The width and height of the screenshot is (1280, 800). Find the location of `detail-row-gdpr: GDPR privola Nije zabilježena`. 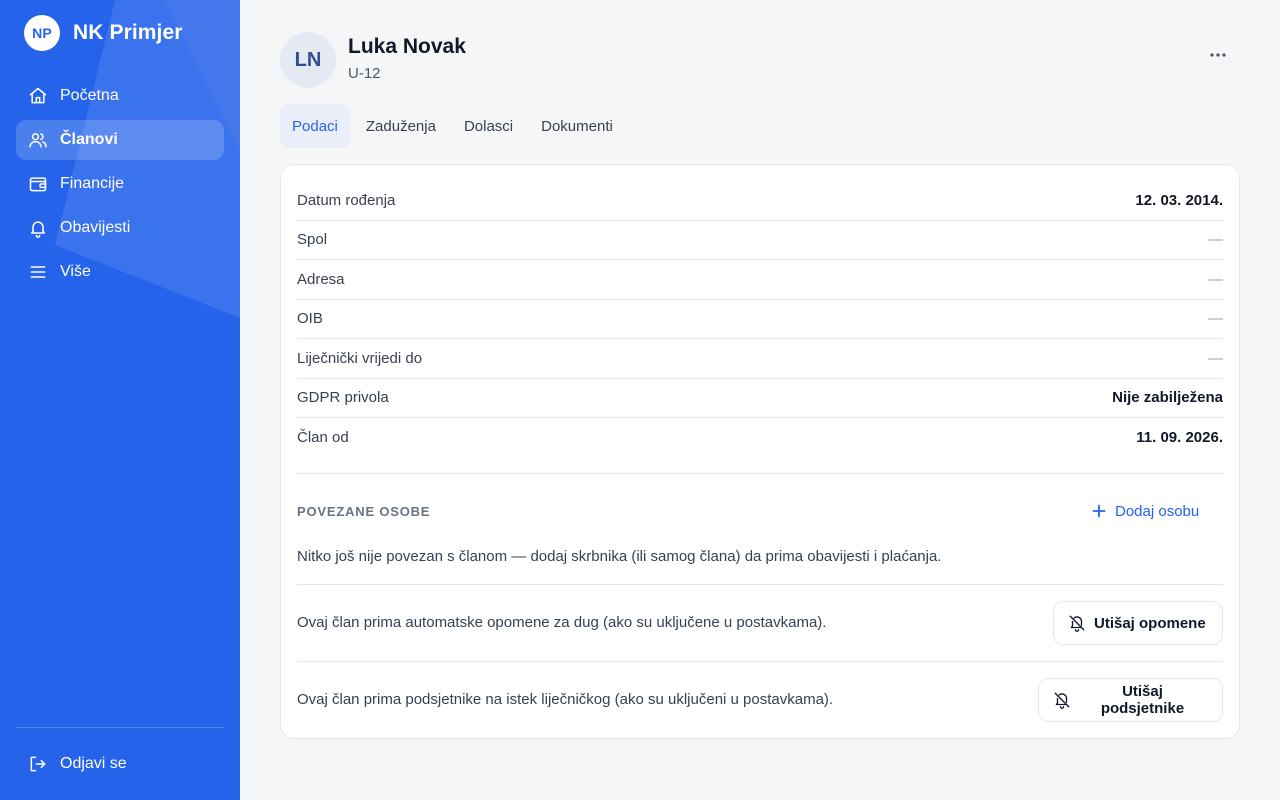

detail-row-gdpr: GDPR privola Nije zabilježena is located at coordinates (760, 398).